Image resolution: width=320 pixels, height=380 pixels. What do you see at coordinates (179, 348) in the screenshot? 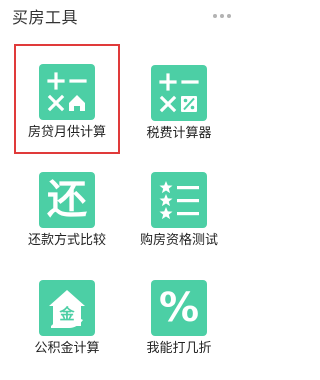
I see `tool-label: 我能打几折` at bounding box center [179, 348].